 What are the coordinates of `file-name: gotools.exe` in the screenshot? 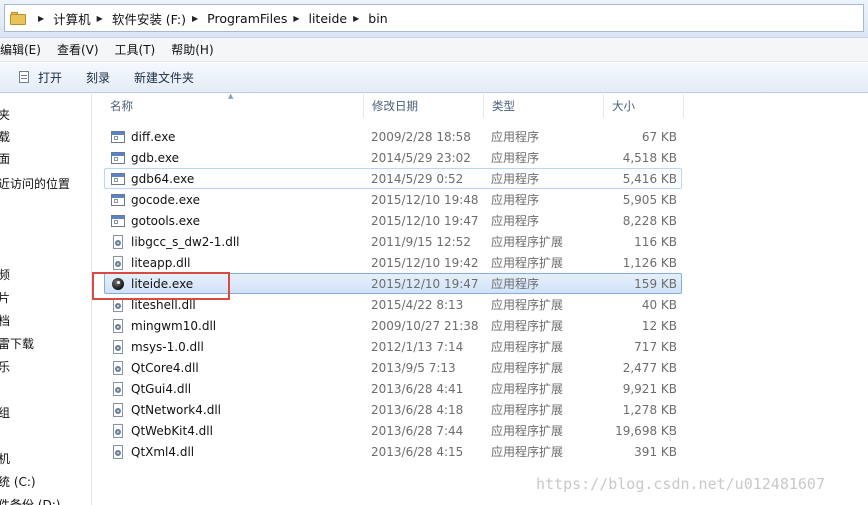 It's located at (166, 221).